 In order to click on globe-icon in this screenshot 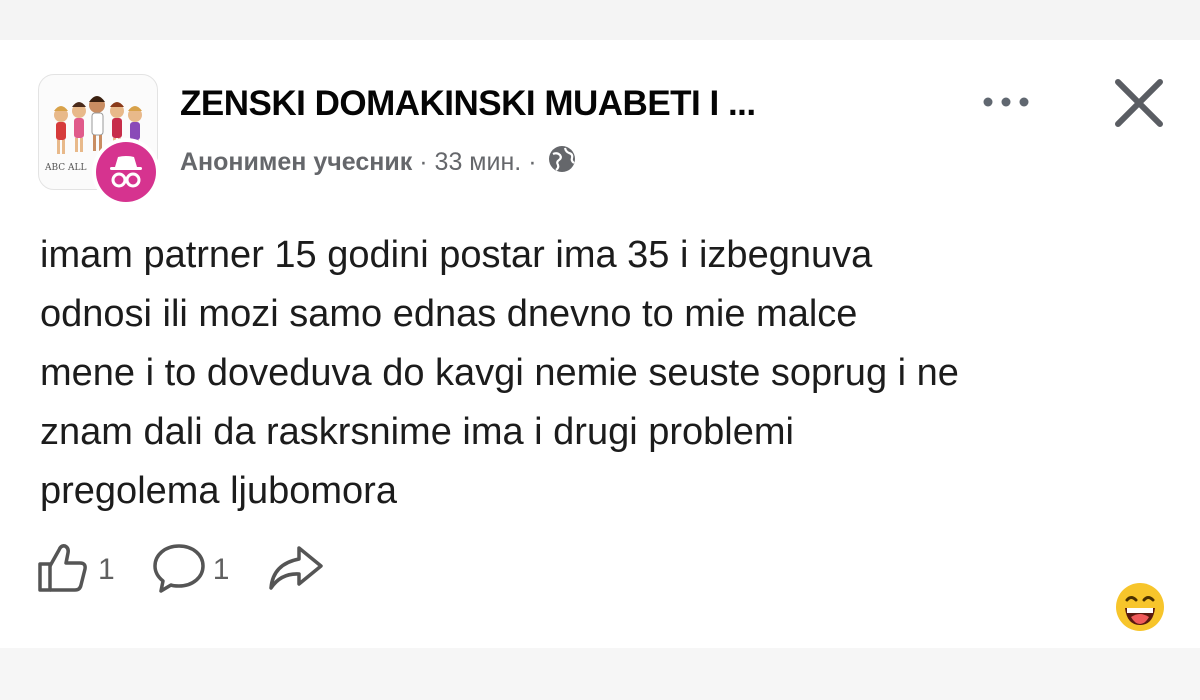, I will do `click(562, 162)`.